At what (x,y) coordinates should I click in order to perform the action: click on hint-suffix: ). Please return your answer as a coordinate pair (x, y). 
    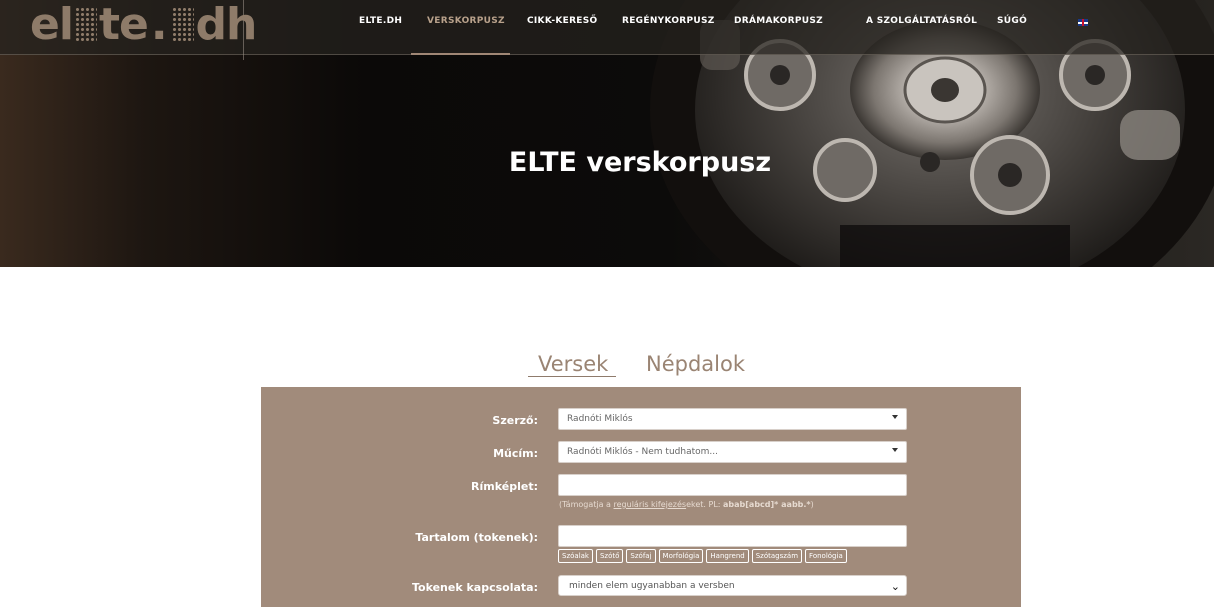
    Looking at the image, I should click on (812, 504).